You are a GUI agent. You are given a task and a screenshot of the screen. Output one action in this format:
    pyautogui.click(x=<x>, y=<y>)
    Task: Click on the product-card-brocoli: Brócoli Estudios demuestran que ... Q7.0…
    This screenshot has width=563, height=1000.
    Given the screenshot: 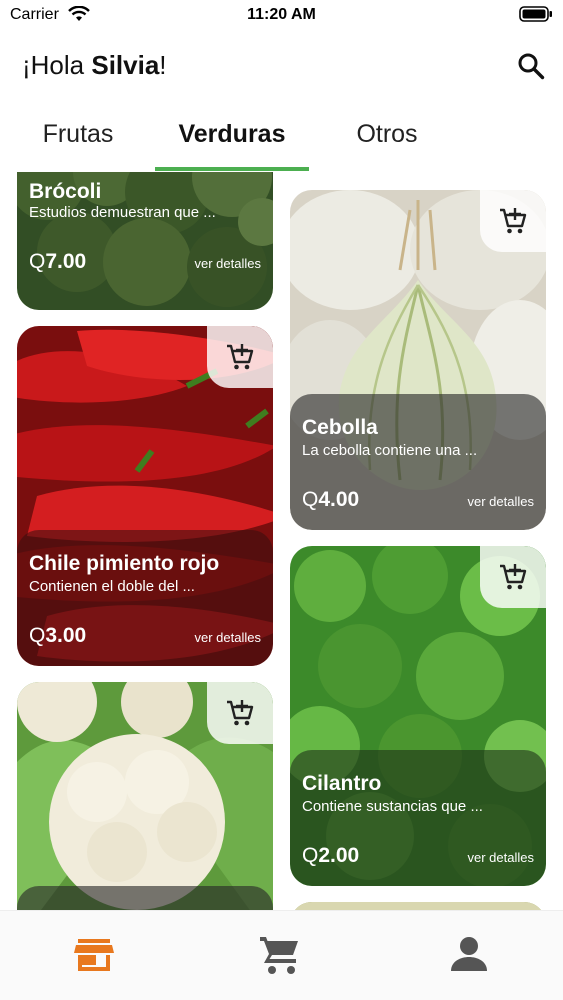 What is the action you would take?
    pyautogui.click(x=145, y=241)
    